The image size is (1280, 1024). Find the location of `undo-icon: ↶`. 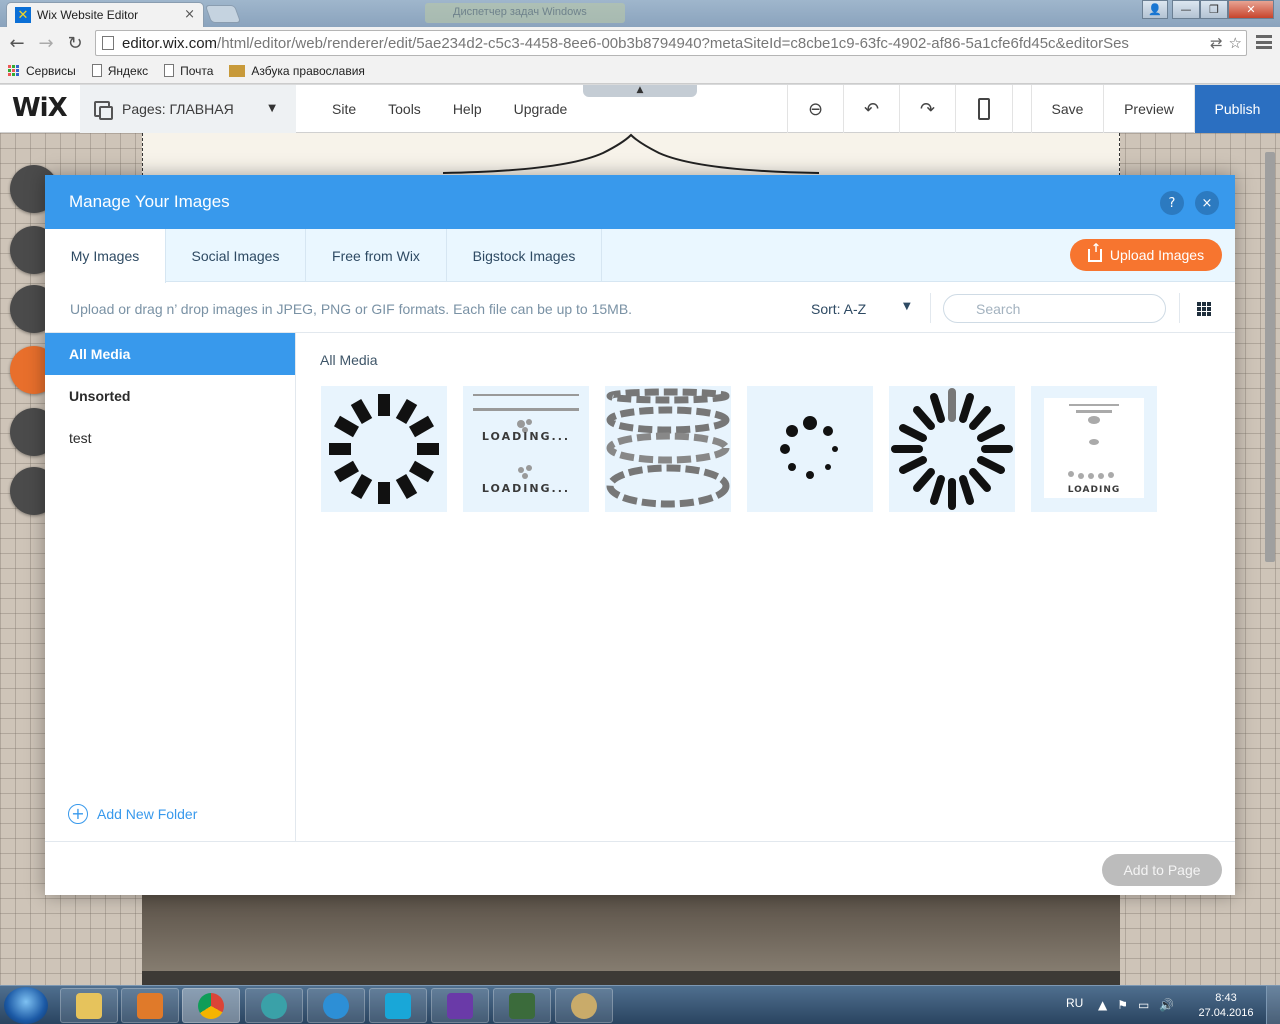

undo-icon: ↶ is located at coordinates (871, 109).